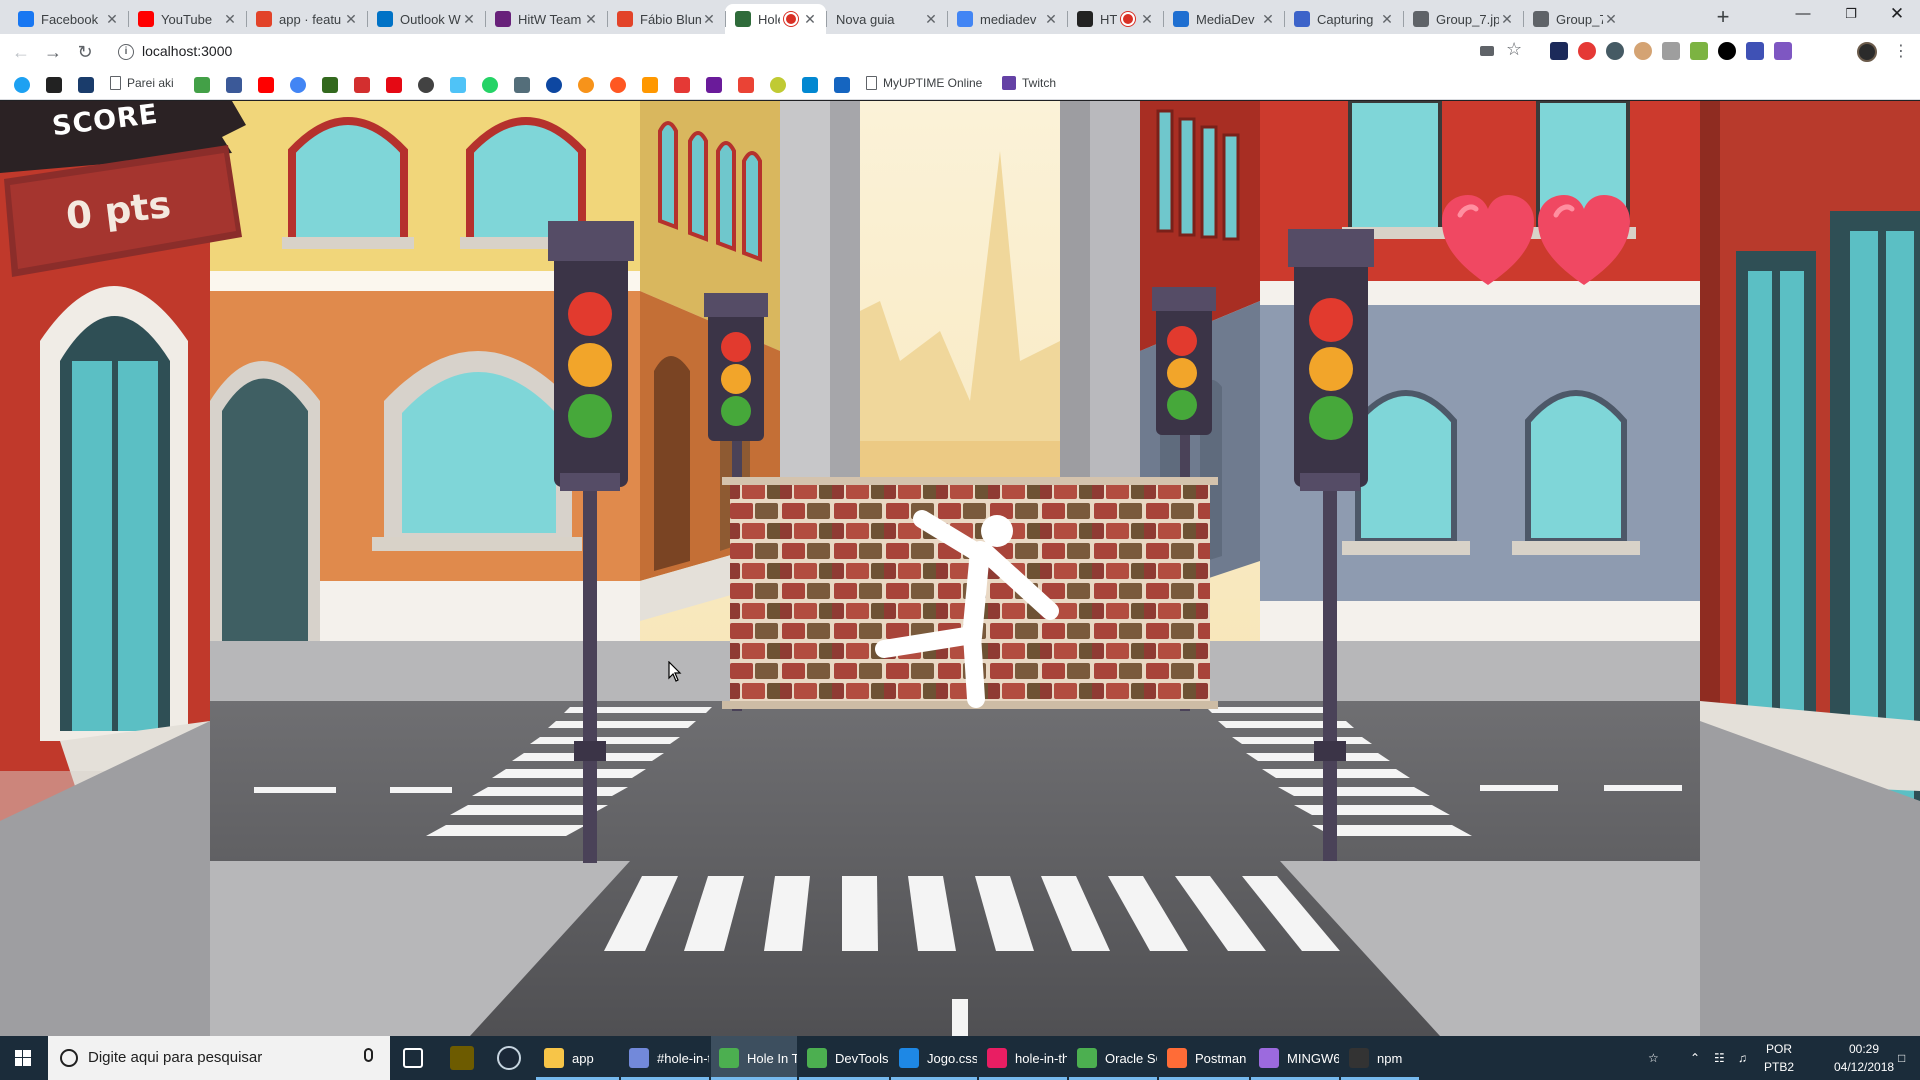 The height and width of the screenshot is (1080, 1920). What do you see at coordinates (1695, 1058) in the screenshot?
I see `tray-overflow-icon: ⌃` at bounding box center [1695, 1058].